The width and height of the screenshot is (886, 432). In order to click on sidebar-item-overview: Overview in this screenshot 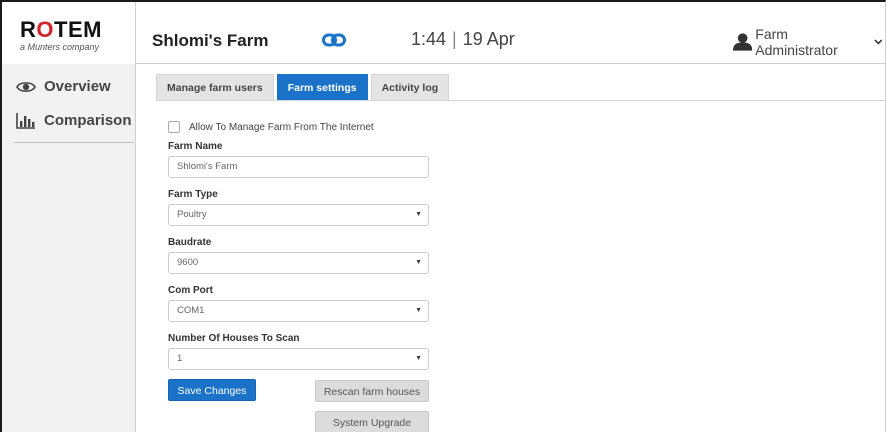, I will do `click(63, 86)`.